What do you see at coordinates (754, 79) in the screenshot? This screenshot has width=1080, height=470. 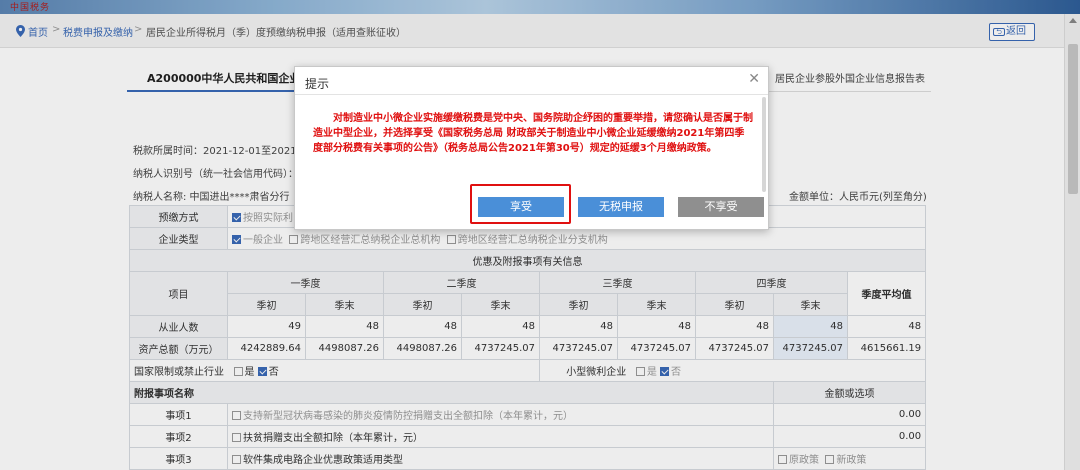 I see `close-icon: ✕` at bounding box center [754, 79].